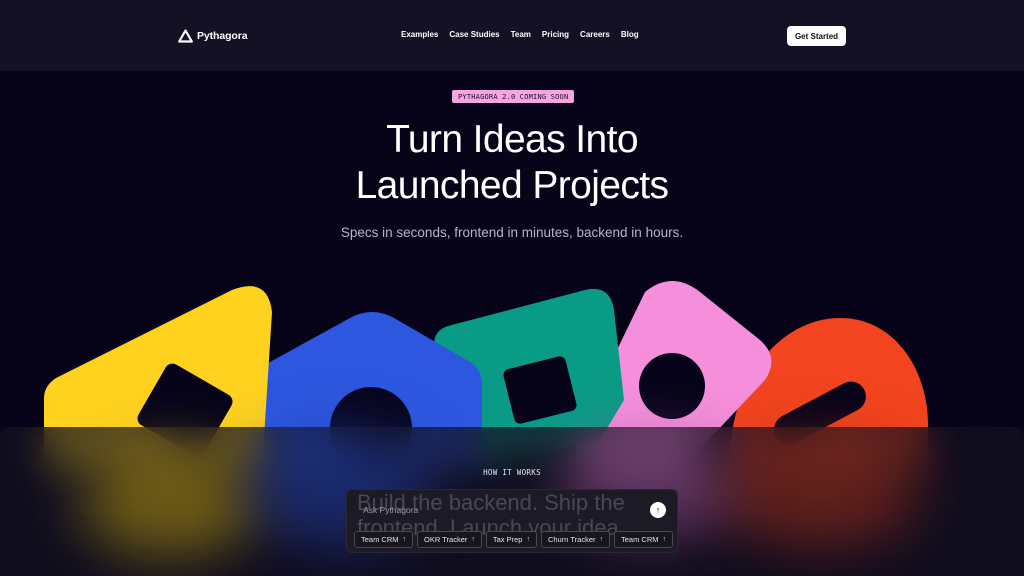 The height and width of the screenshot is (576, 1024). I want to click on chip-tax-prep: Tax Prep ↑, so click(511, 539).